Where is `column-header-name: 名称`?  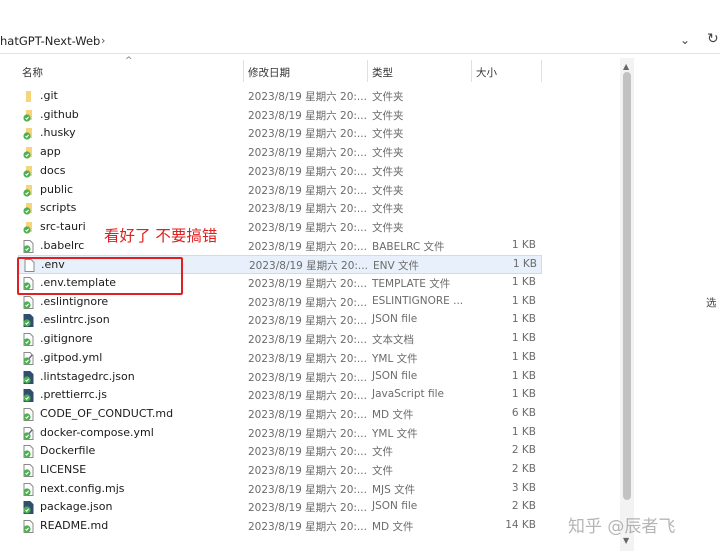 column-header-name: 名称 is located at coordinates (32, 72).